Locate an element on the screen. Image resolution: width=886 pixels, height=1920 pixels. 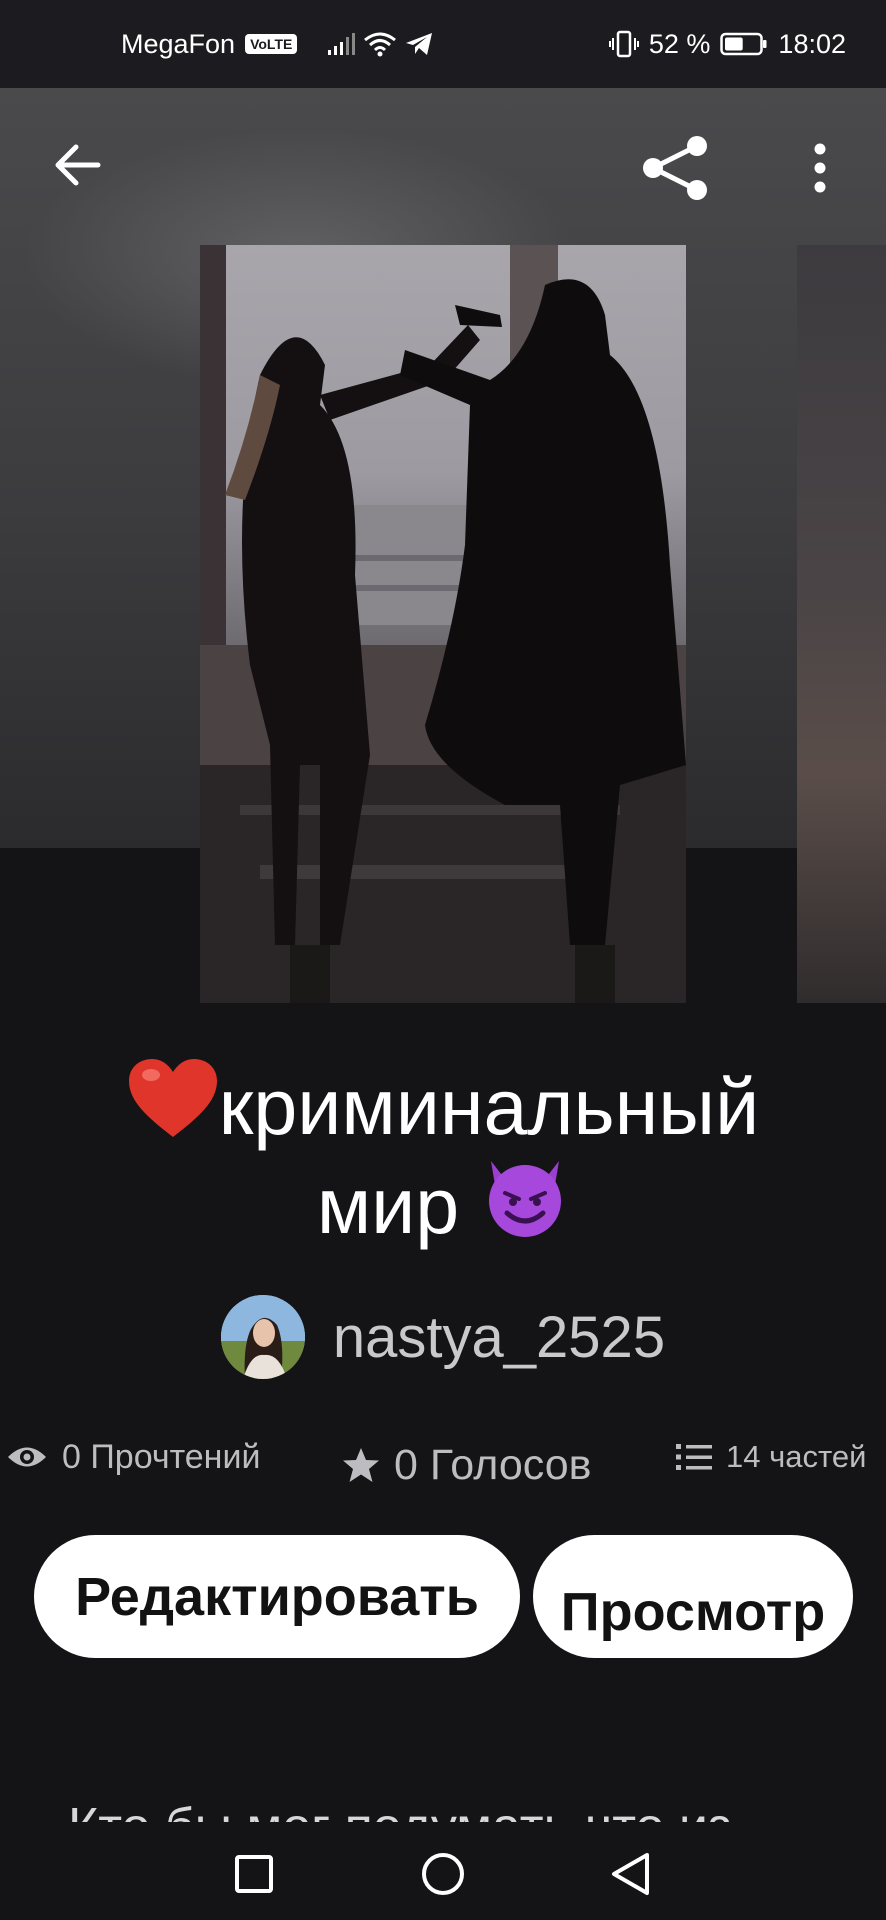
votes-stat: 0 Голосов is located at coordinates (466, 1465).